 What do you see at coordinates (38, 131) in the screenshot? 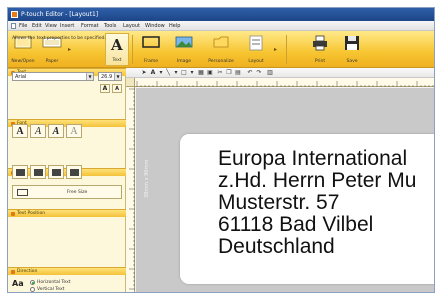
I see `italic-button: A` at bounding box center [38, 131].